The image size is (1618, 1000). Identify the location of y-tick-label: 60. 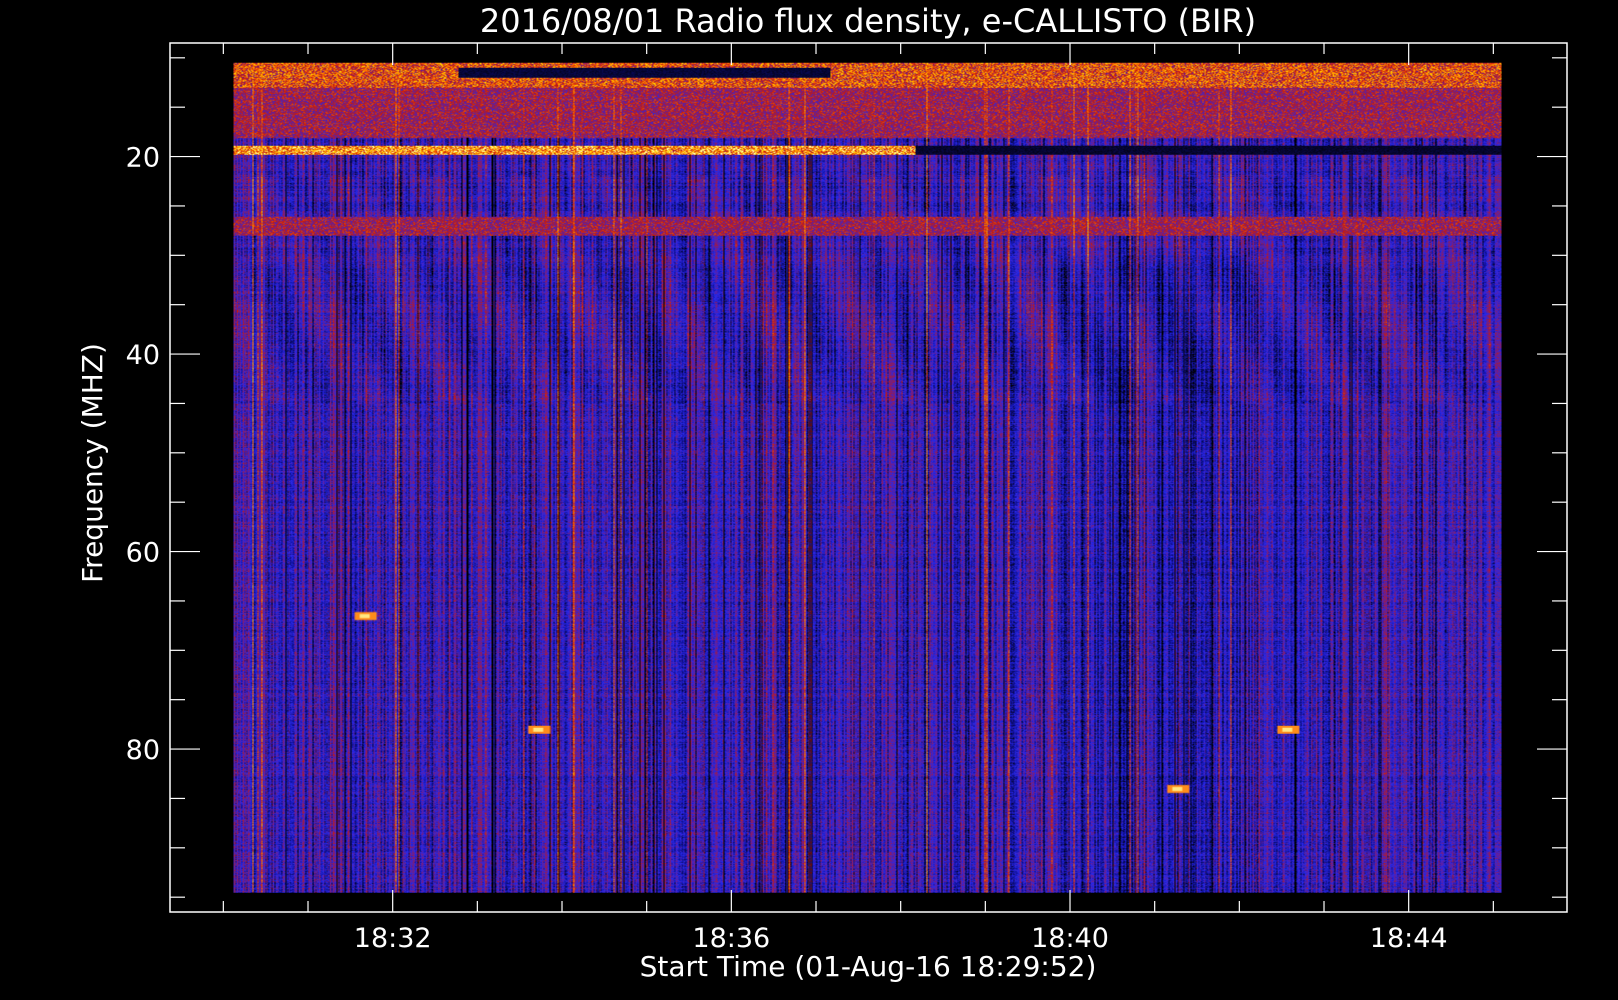
(143, 553).